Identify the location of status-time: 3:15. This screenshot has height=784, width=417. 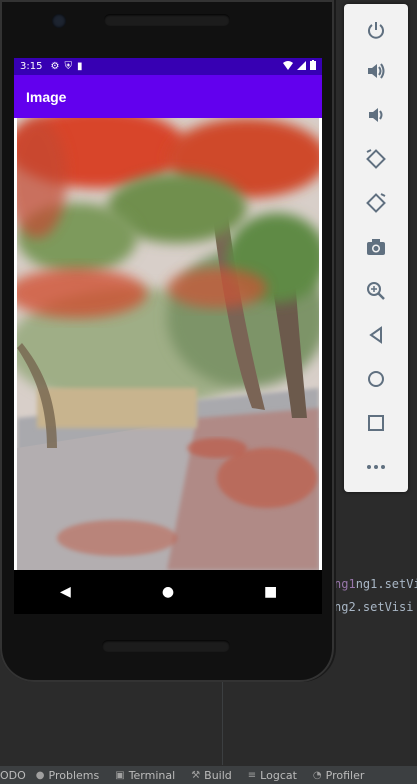
(31, 66).